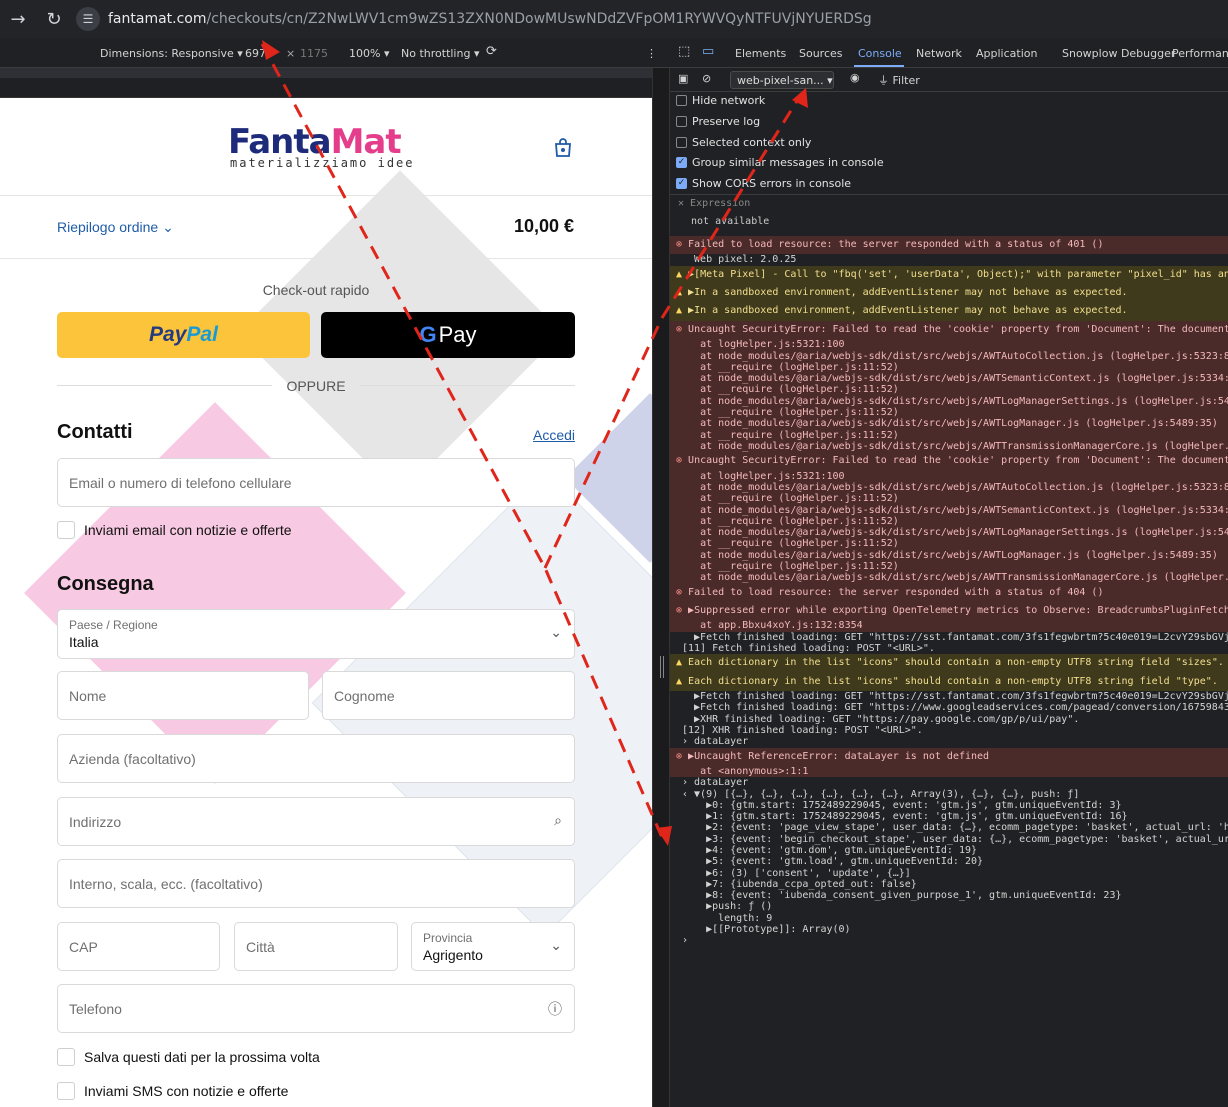 The image size is (1228, 1107). I want to click on sms-checkbox: Inviami SMS con notizie e offerte, so click(172, 1091).